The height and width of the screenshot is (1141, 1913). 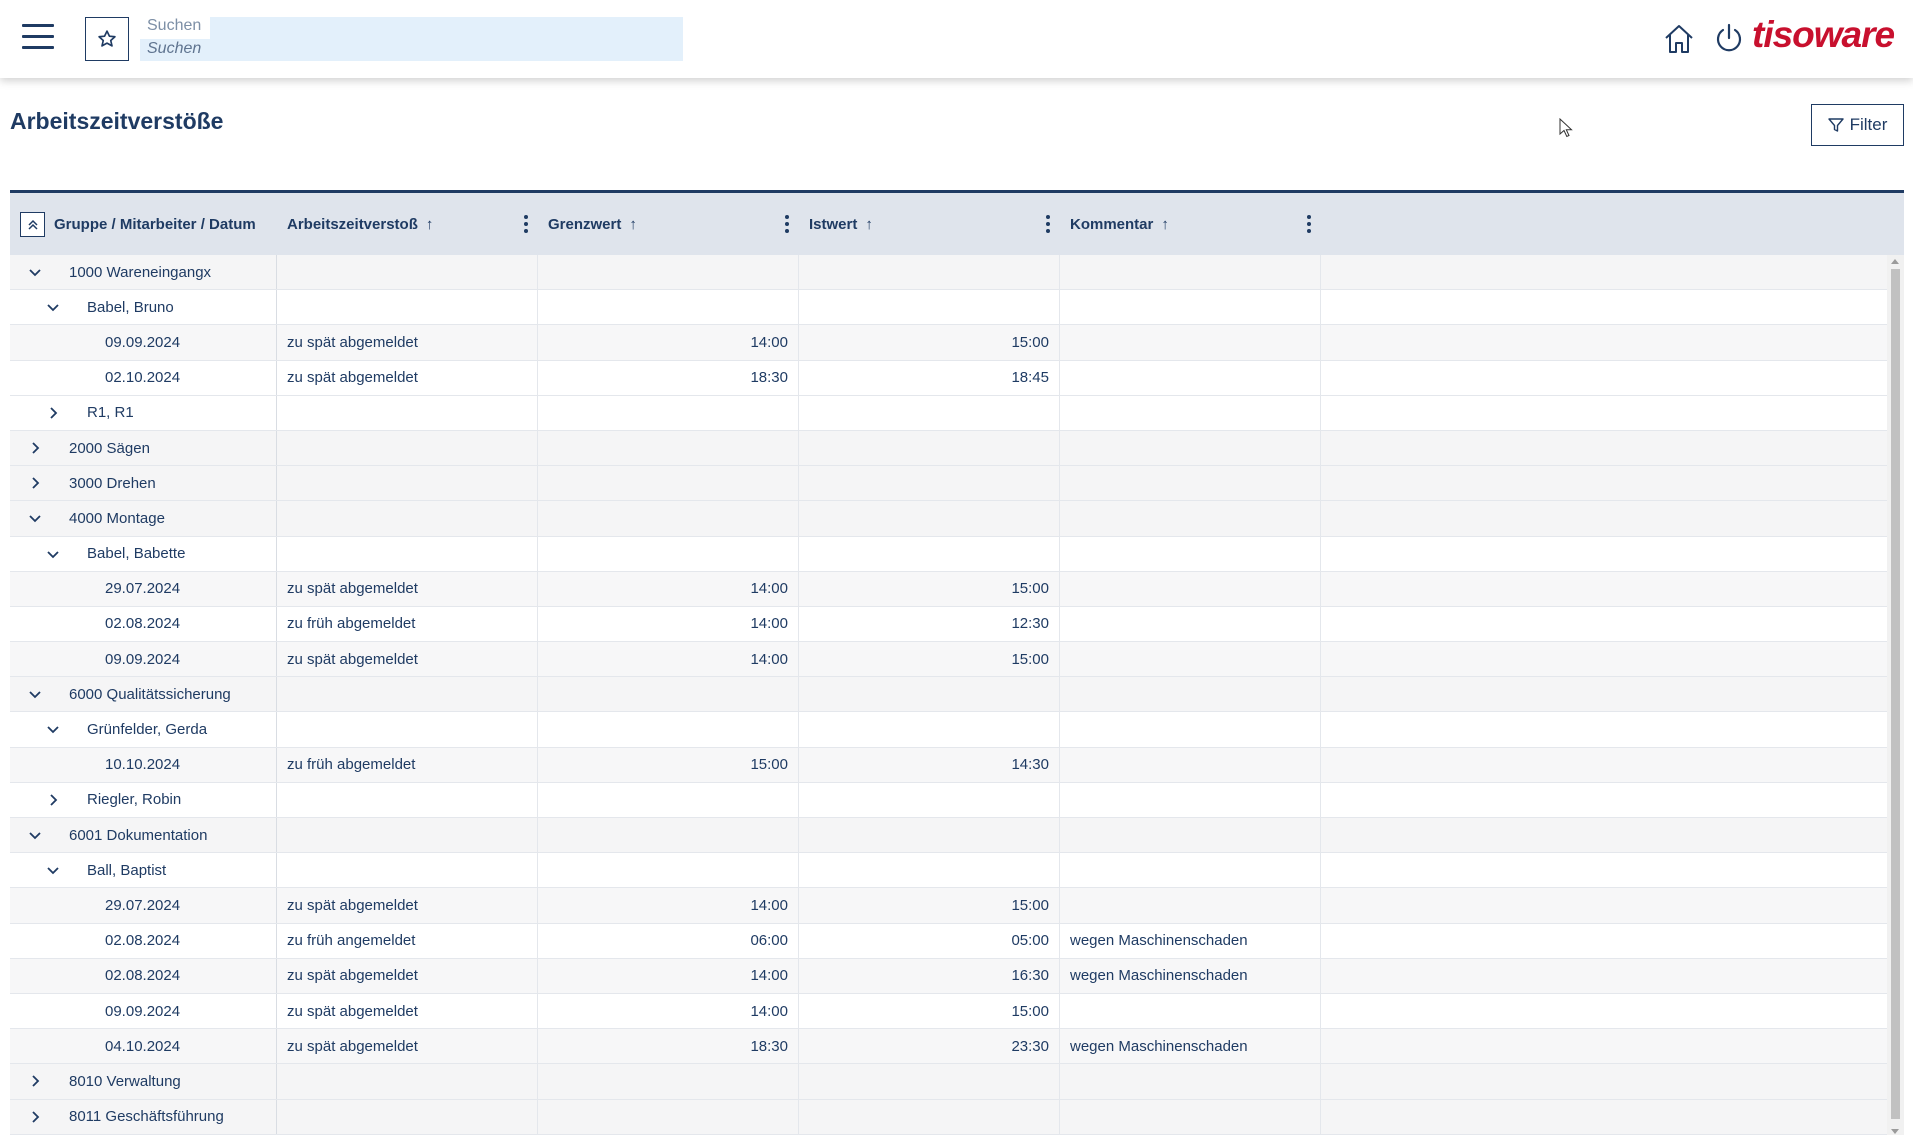 I want to click on group-row: 2000 Sägen, so click(x=948, y=448).